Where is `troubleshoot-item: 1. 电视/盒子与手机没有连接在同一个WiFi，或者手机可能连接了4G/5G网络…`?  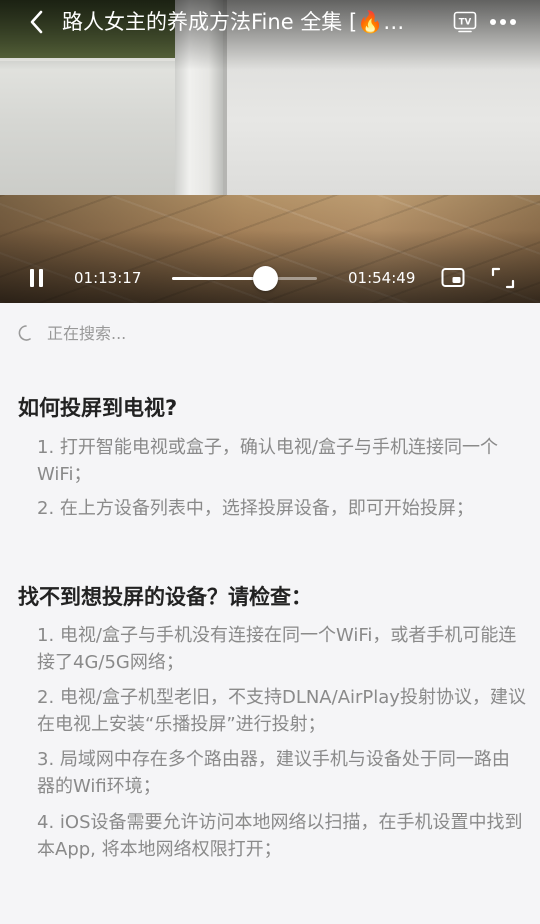
troubleshoot-item: 1. 电视/盒子与手机没有连接在同一个WiFi，或者手机可能连接了4G/5G网络… is located at coordinates (277, 649).